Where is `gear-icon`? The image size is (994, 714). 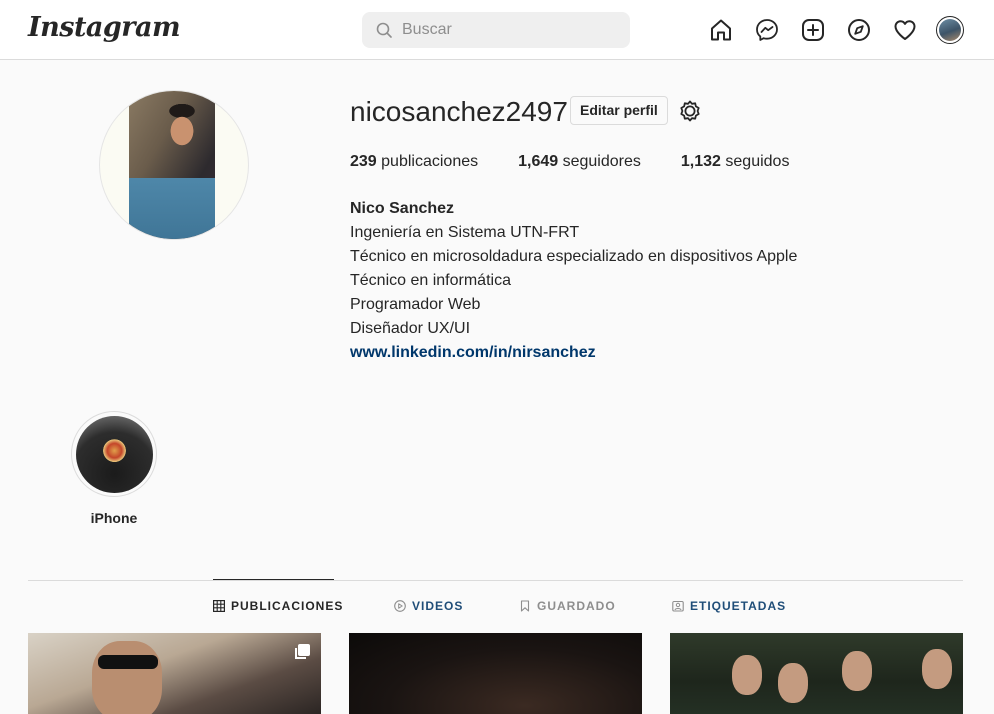 gear-icon is located at coordinates (690, 111).